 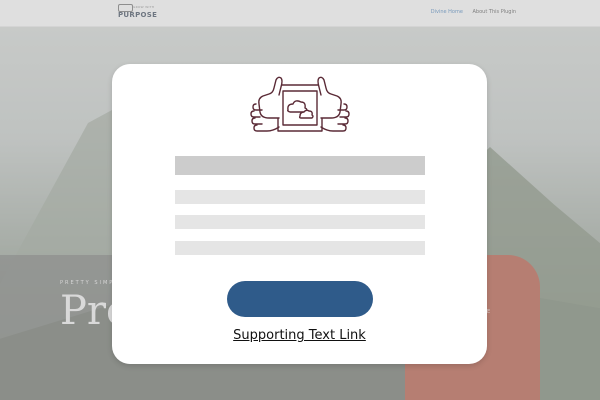 I want to click on thumbs-up-holding-photo-icon, so click(x=300, y=104).